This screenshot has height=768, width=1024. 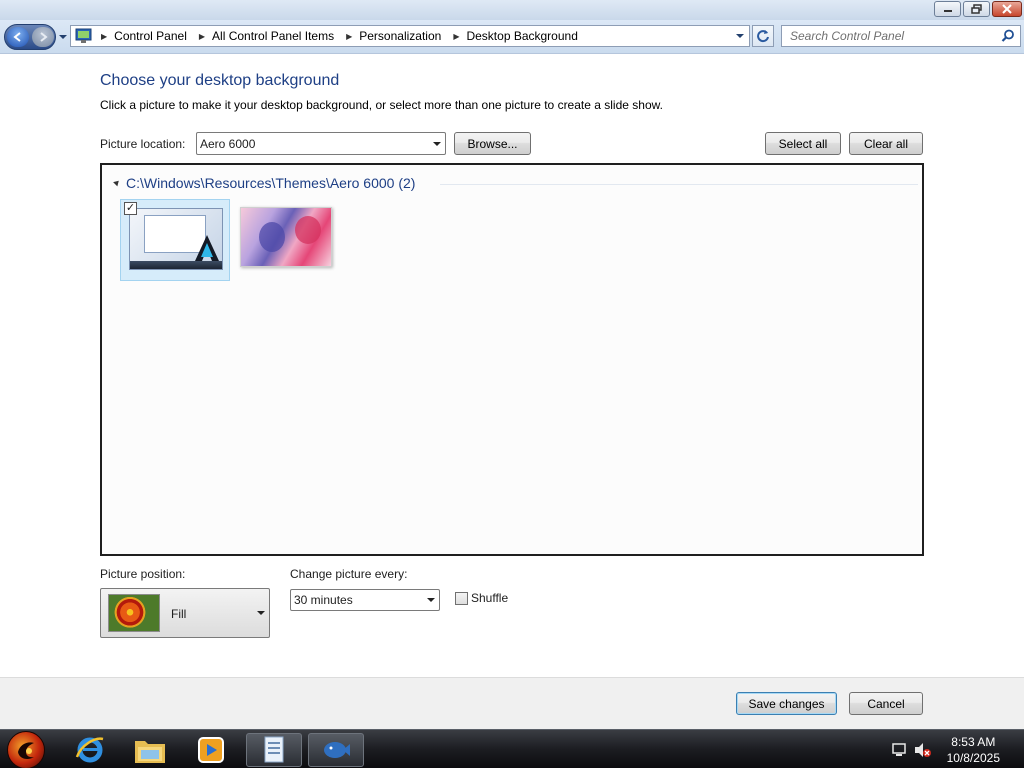 I want to click on taskbar-personalization-window, so click(x=336, y=750).